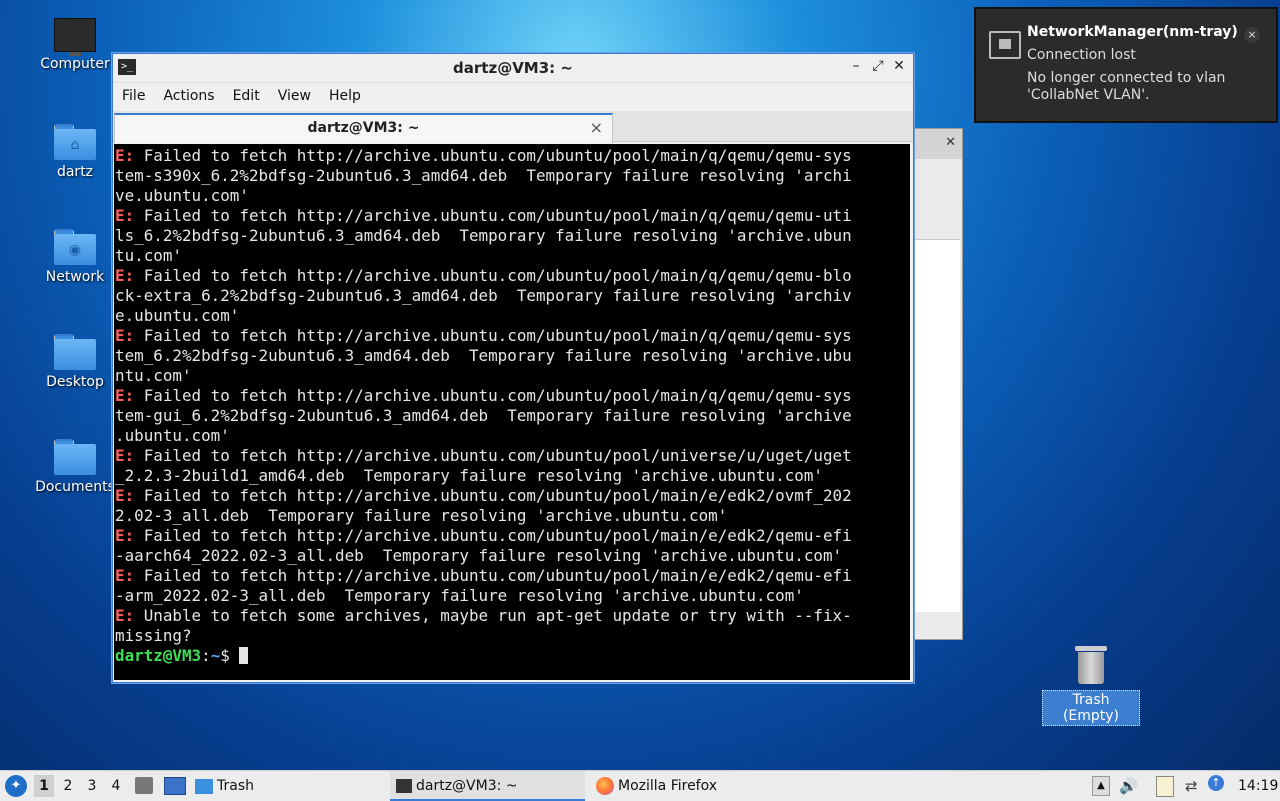  I want to click on task-firefox: Mozilla Firefox, so click(687, 785).